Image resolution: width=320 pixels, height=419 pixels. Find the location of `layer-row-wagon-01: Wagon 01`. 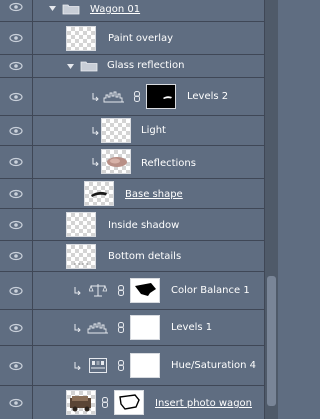

layer-row-wagon-01: Wagon 01 is located at coordinates (132, 11).